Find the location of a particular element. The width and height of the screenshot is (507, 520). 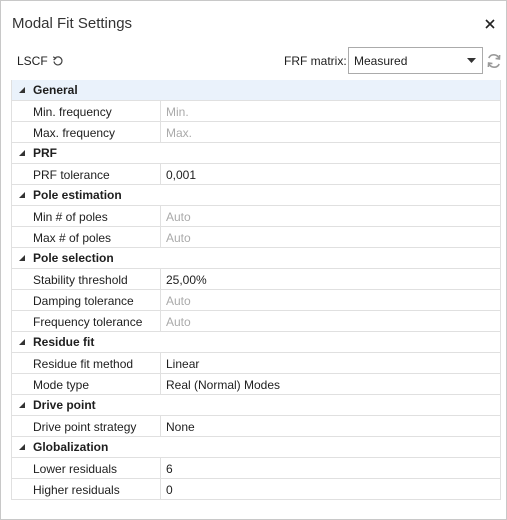

property-row: Min # of poles Auto is located at coordinates (256, 216).